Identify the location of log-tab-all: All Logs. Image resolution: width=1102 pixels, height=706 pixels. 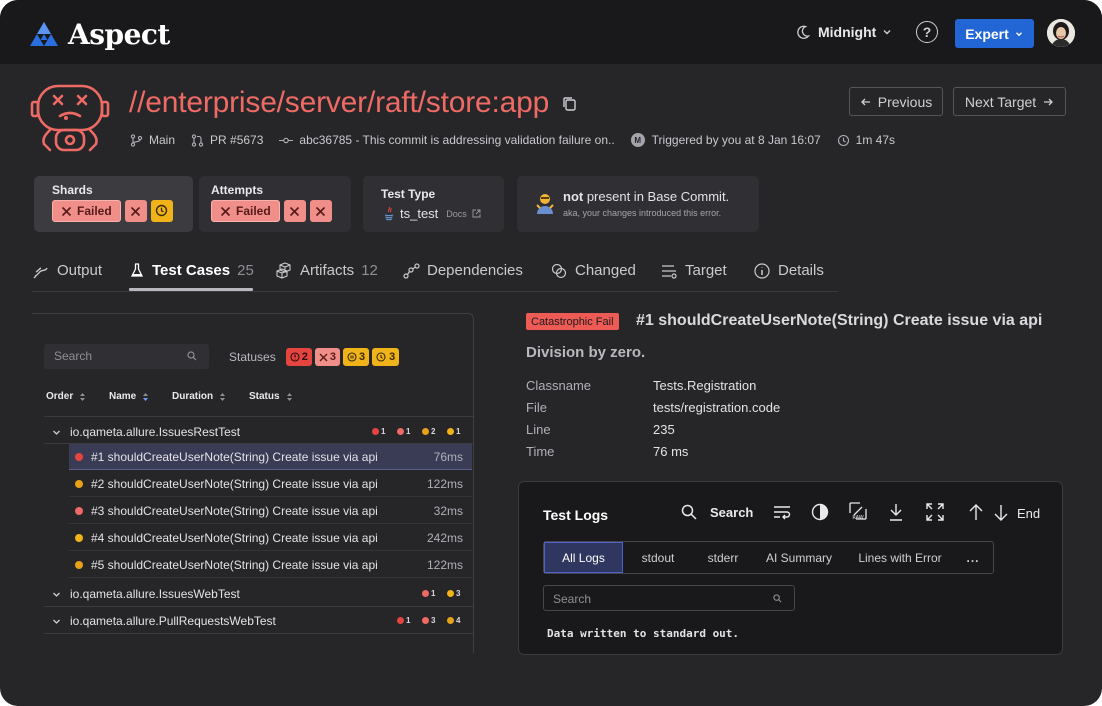
(583, 557).